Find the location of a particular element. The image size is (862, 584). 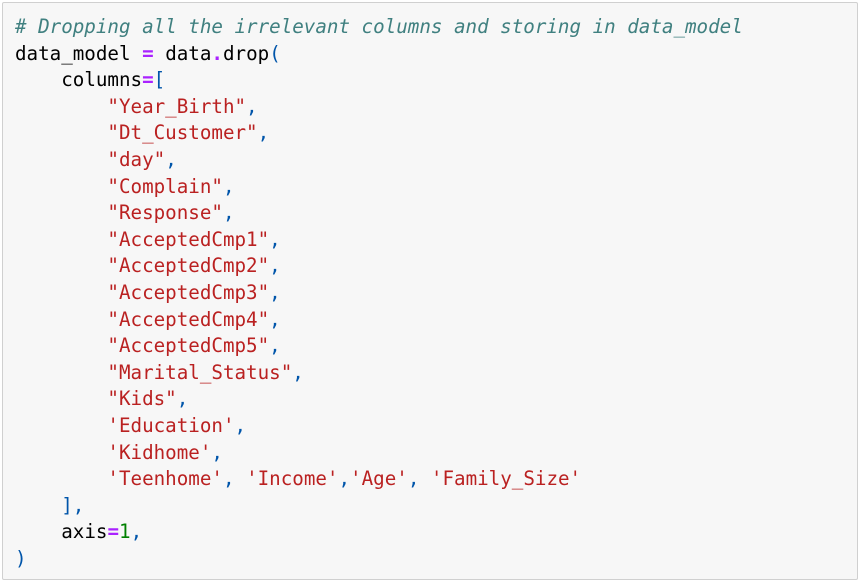

open-bracket: [ is located at coordinates (159, 80).